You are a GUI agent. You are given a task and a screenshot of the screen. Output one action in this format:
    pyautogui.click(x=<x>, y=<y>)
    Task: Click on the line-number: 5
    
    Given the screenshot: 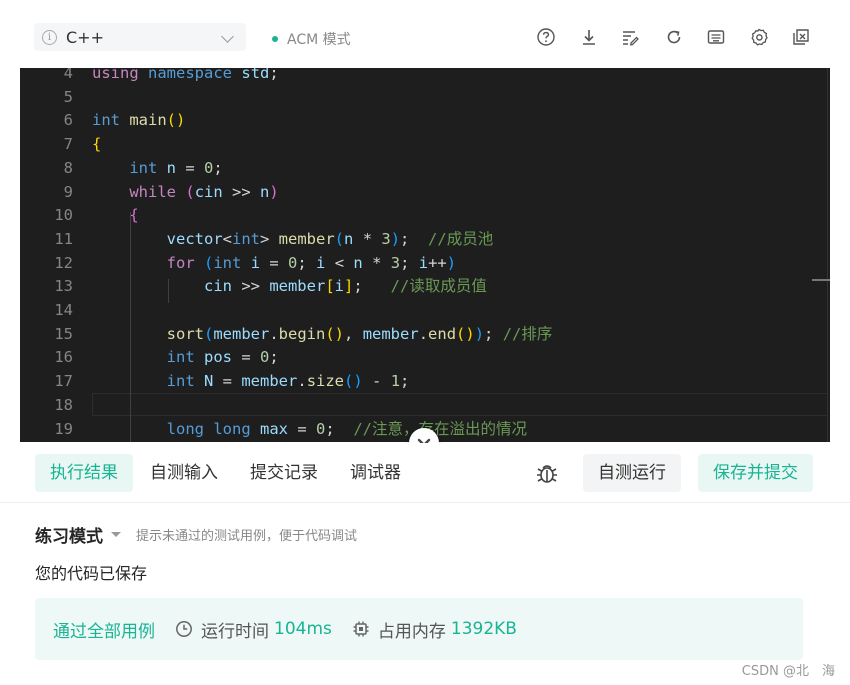 What is the action you would take?
    pyautogui.click(x=68, y=96)
    